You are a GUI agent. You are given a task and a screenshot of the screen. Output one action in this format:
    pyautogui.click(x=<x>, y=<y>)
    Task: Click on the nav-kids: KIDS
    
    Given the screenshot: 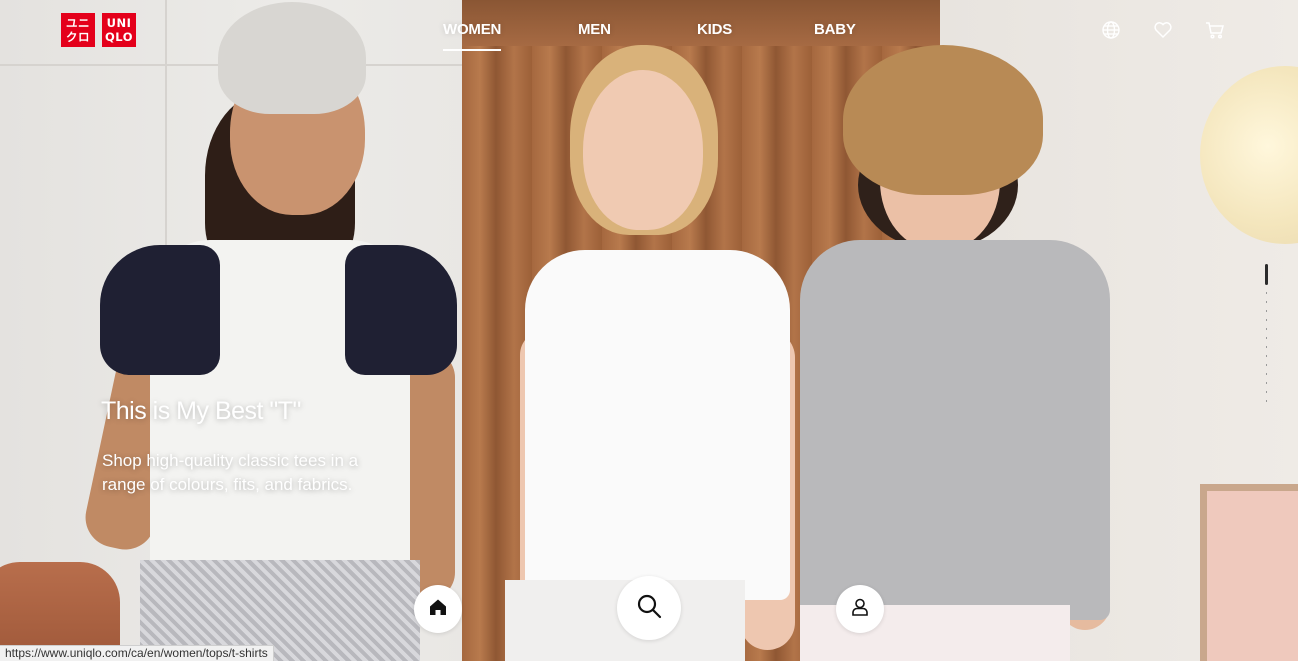 What is the action you would take?
    pyautogui.click(x=714, y=29)
    